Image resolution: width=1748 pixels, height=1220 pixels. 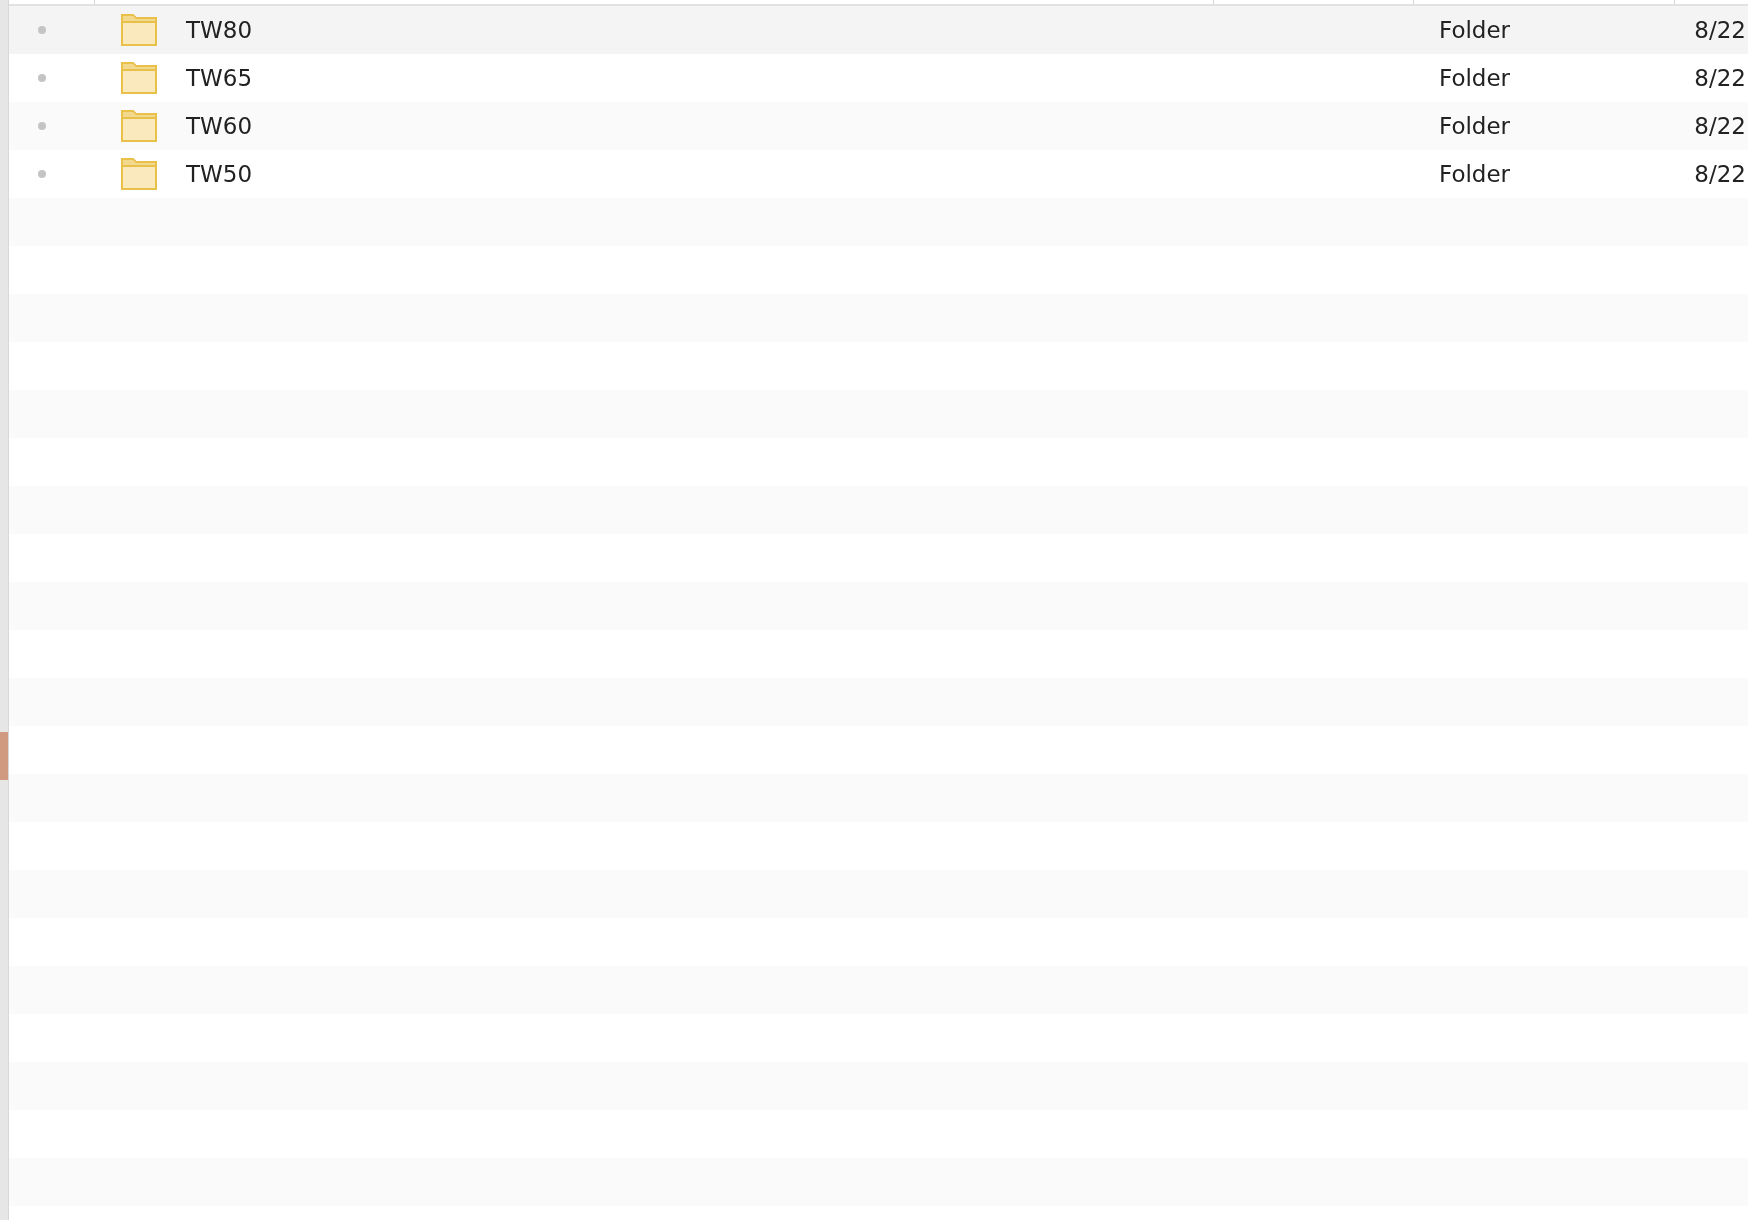 I want to click on side-tab, so click(x=4, y=756).